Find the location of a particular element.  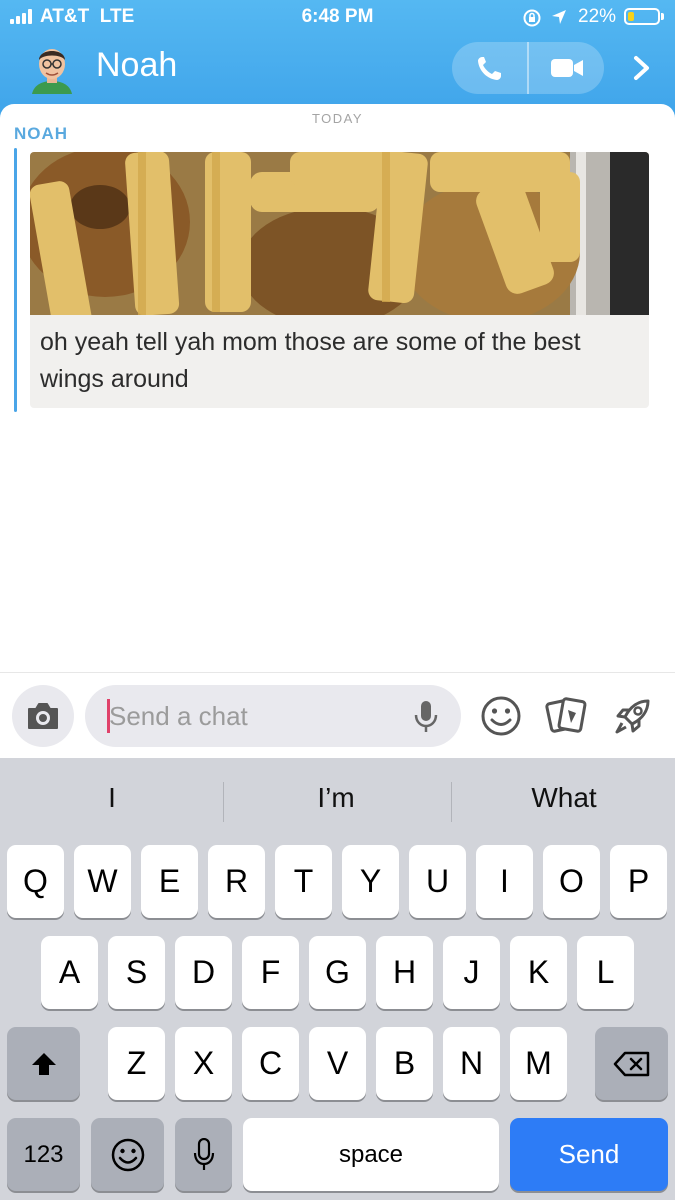

status-time: 6:48 PM is located at coordinates (337, 16).